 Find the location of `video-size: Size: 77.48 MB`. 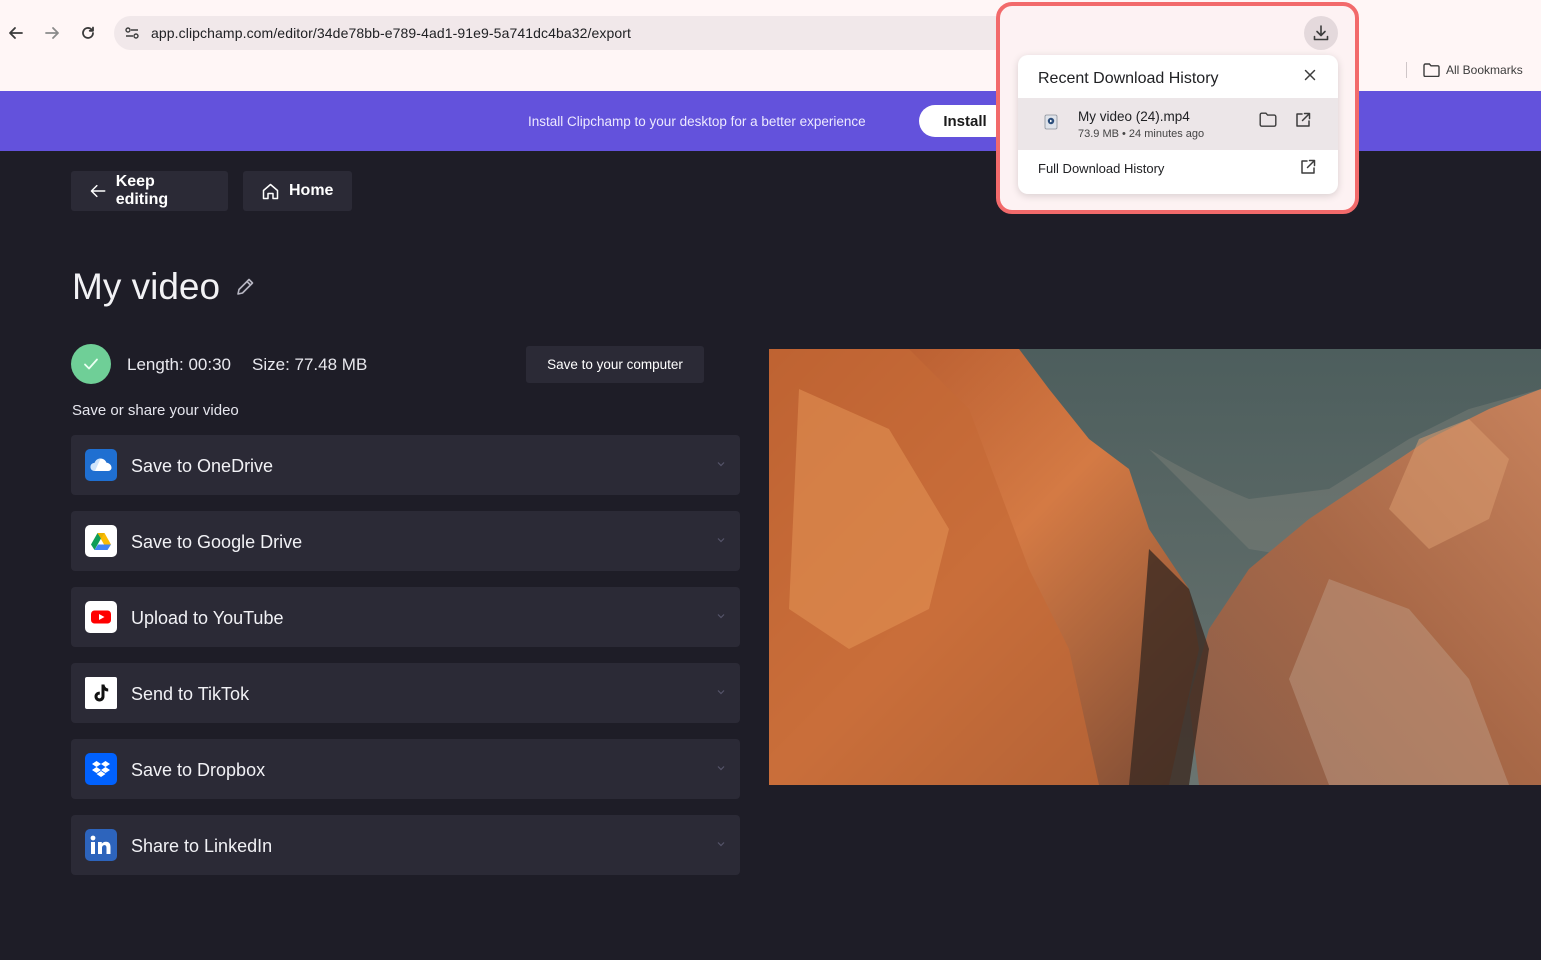

video-size: Size: 77.48 MB is located at coordinates (310, 364).